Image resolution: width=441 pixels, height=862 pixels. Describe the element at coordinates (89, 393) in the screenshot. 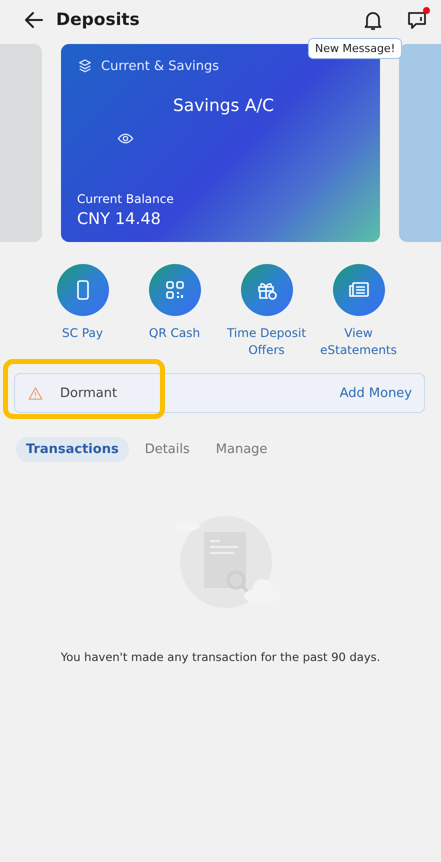

I see `status-text: Dormant` at that location.